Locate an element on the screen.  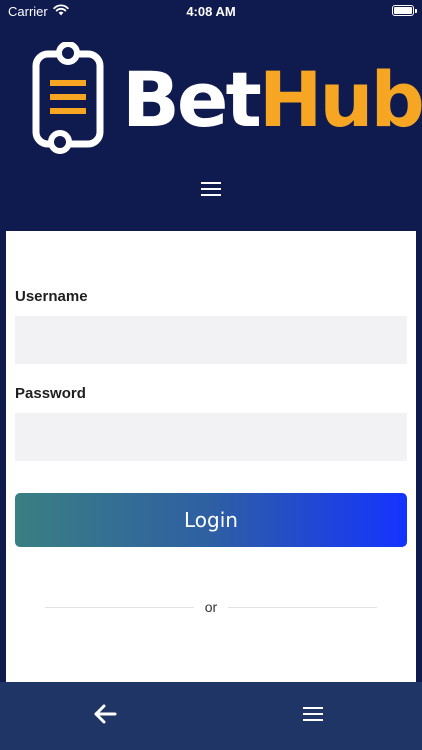
divider-text: or is located at coordinates (211, 607).